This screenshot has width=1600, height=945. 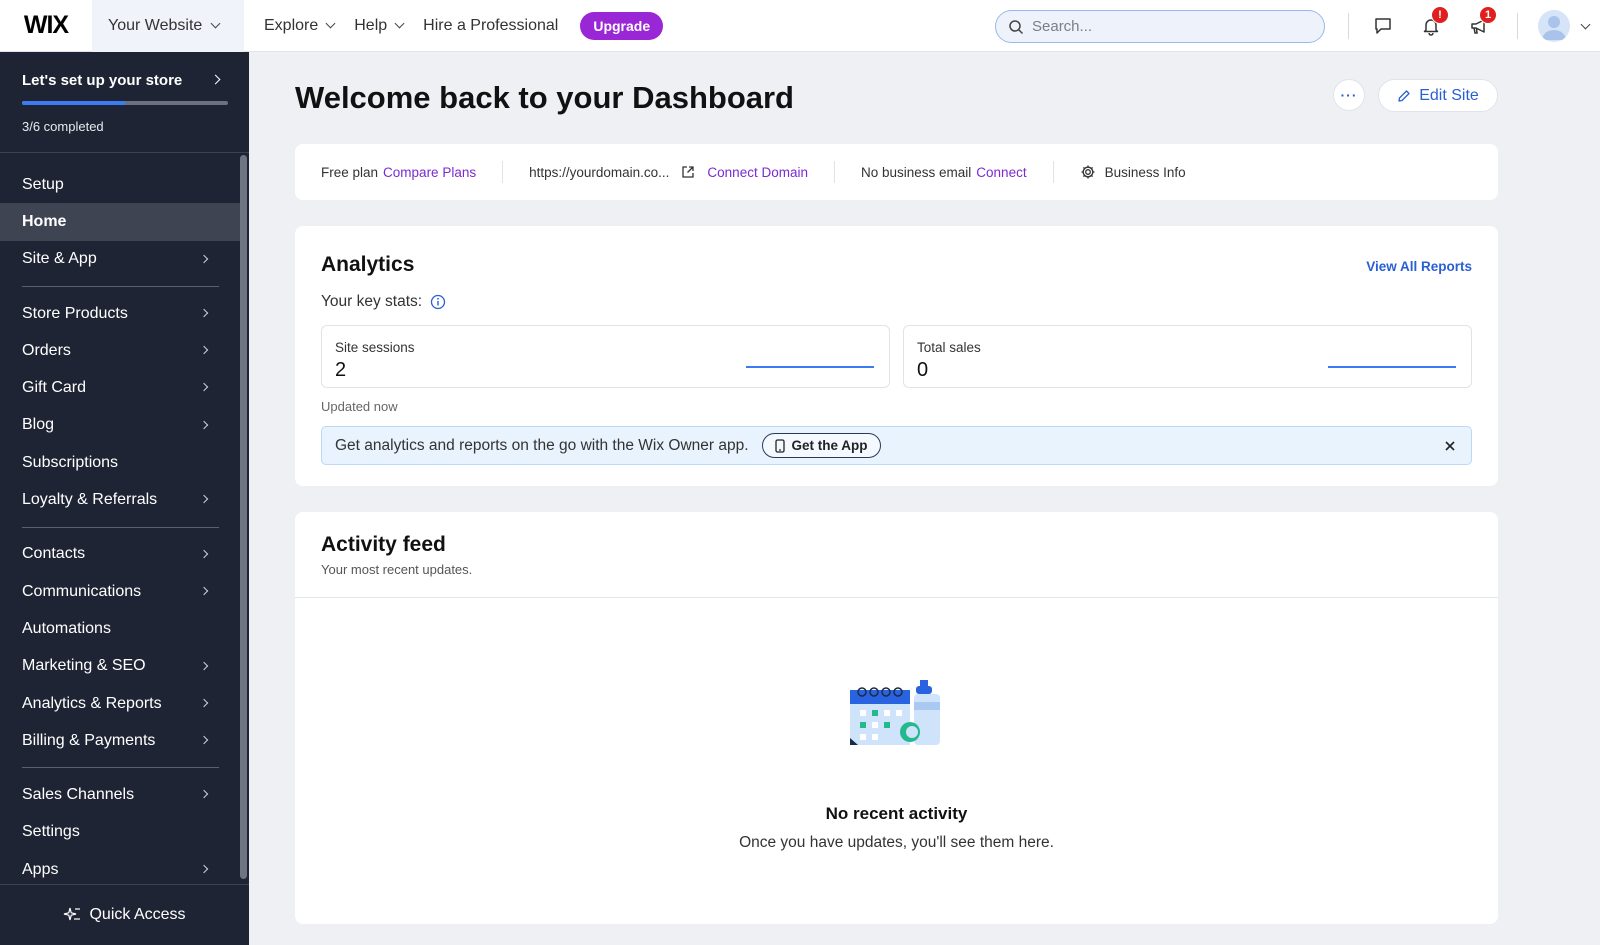 I want to click on sidebar-item-marketing-and-seo: Marketing & SEO, so click(x=120, y=666).